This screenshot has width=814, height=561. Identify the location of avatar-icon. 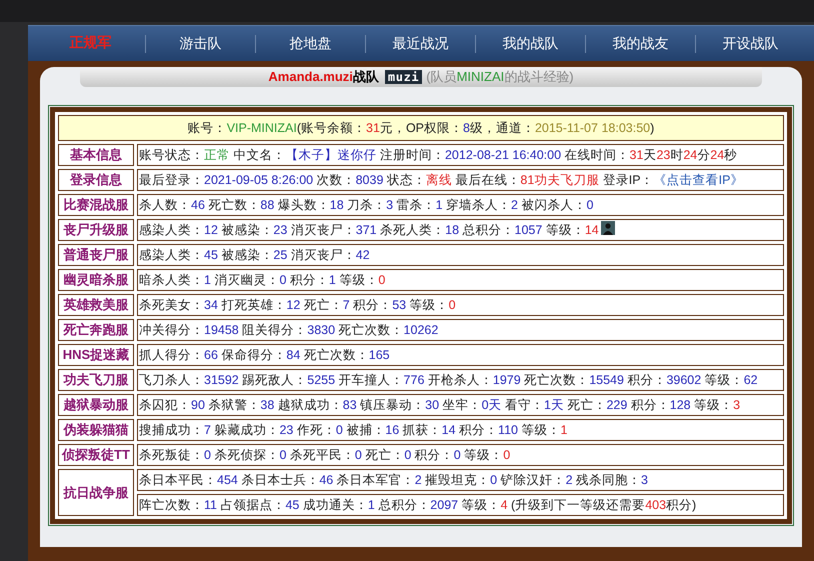
(607, 227).